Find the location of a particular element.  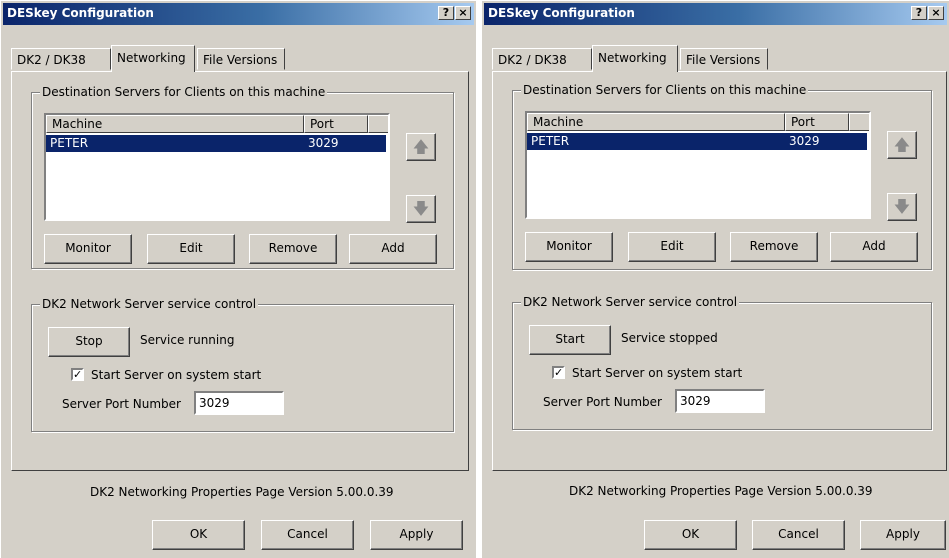

service-status: Service stopped is located at coordinates (669, 338).